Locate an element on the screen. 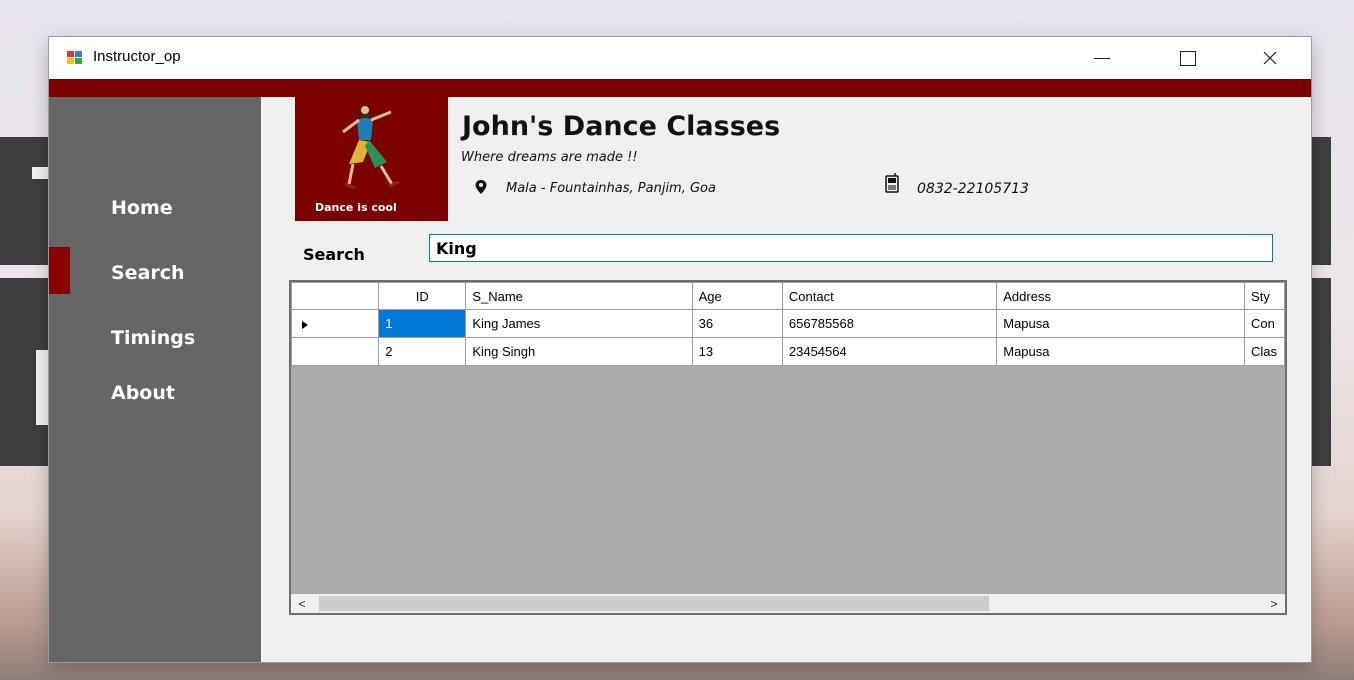 This screenshot has width=1354, height=680. close-icon is located at coordinates (1270, 58).